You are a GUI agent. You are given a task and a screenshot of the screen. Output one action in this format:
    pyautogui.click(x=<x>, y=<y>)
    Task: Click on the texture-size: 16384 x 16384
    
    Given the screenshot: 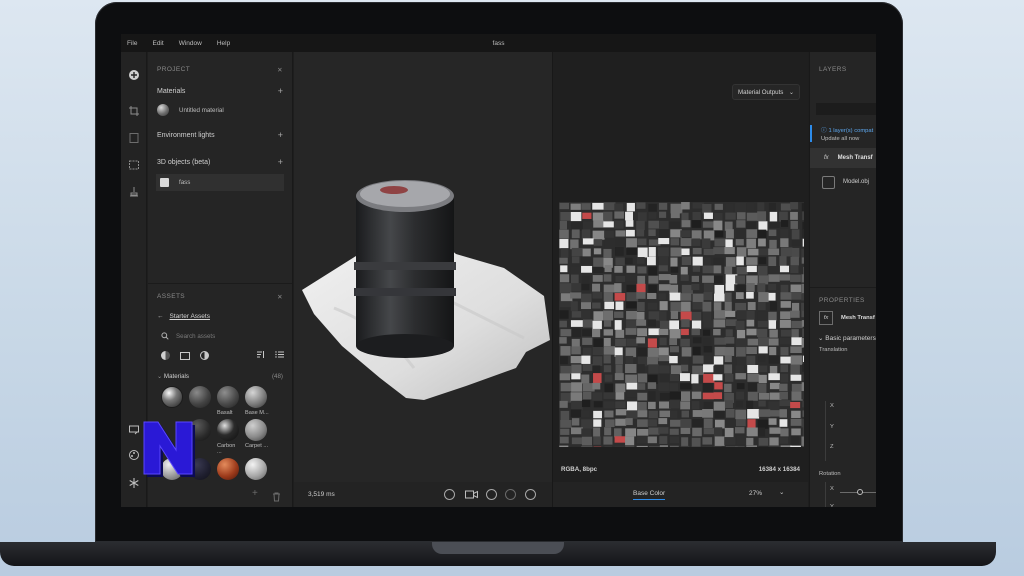 What is the action you would take?
    pyautogui.click(x=779, y=469)
    